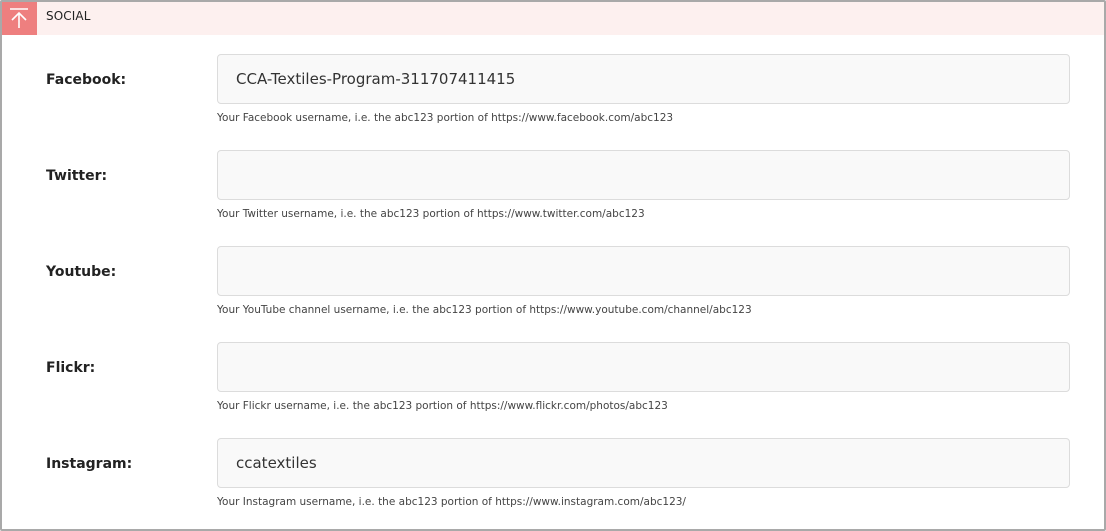 The width and height of the screenshot is (1106, 531). I want to click on flickr-input, so click(643, 367).